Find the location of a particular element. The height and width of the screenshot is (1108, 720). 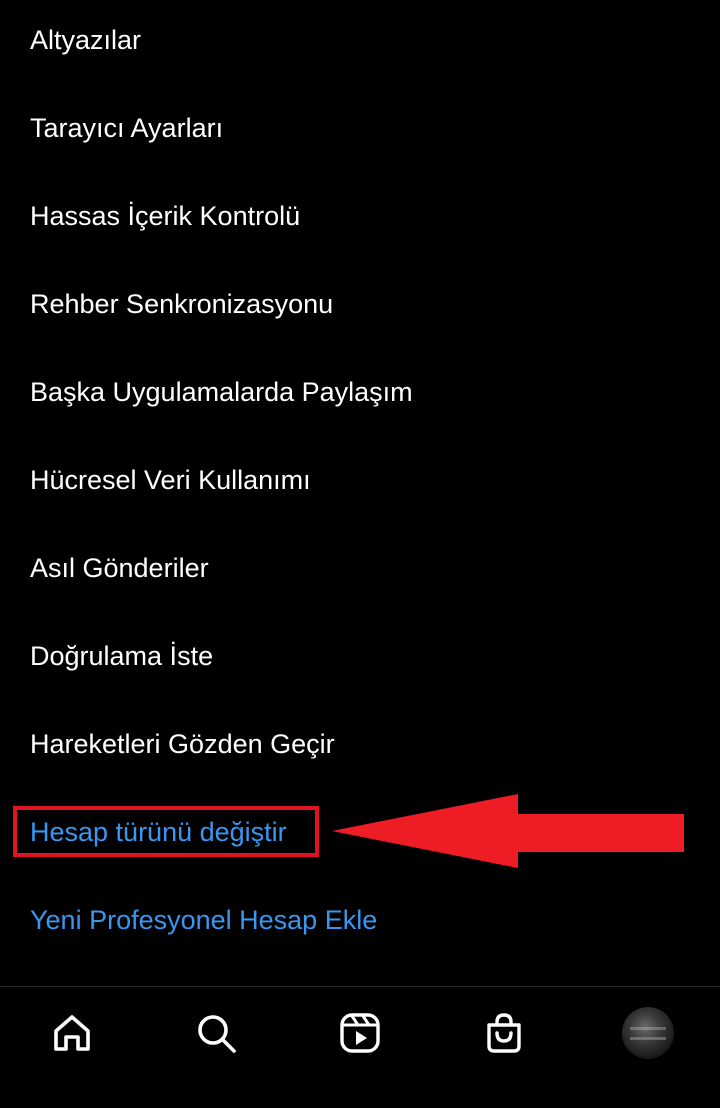

profile-avatar is located at coordinates (648, 1033).